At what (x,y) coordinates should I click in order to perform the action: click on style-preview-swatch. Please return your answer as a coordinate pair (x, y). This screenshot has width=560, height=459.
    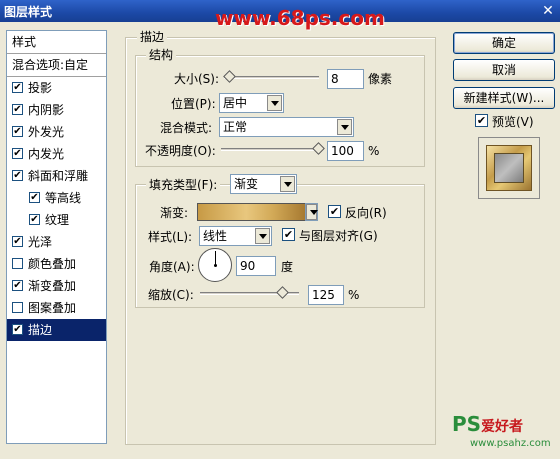
    Looking at the image, I should click on (509, 168).